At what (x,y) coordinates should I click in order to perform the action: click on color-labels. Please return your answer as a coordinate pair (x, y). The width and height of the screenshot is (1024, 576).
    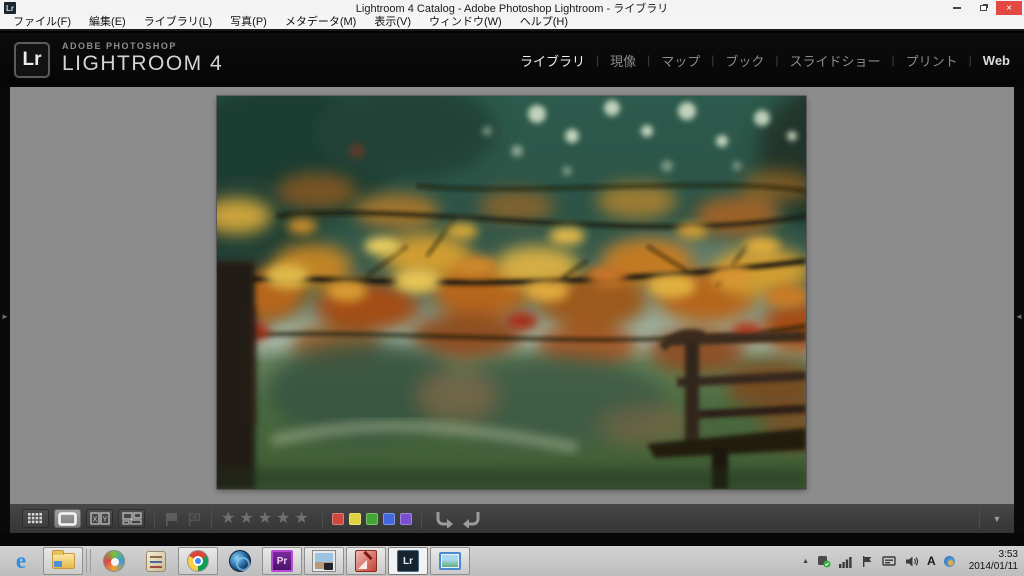
    Looking at the image, I should click on (371, 518).